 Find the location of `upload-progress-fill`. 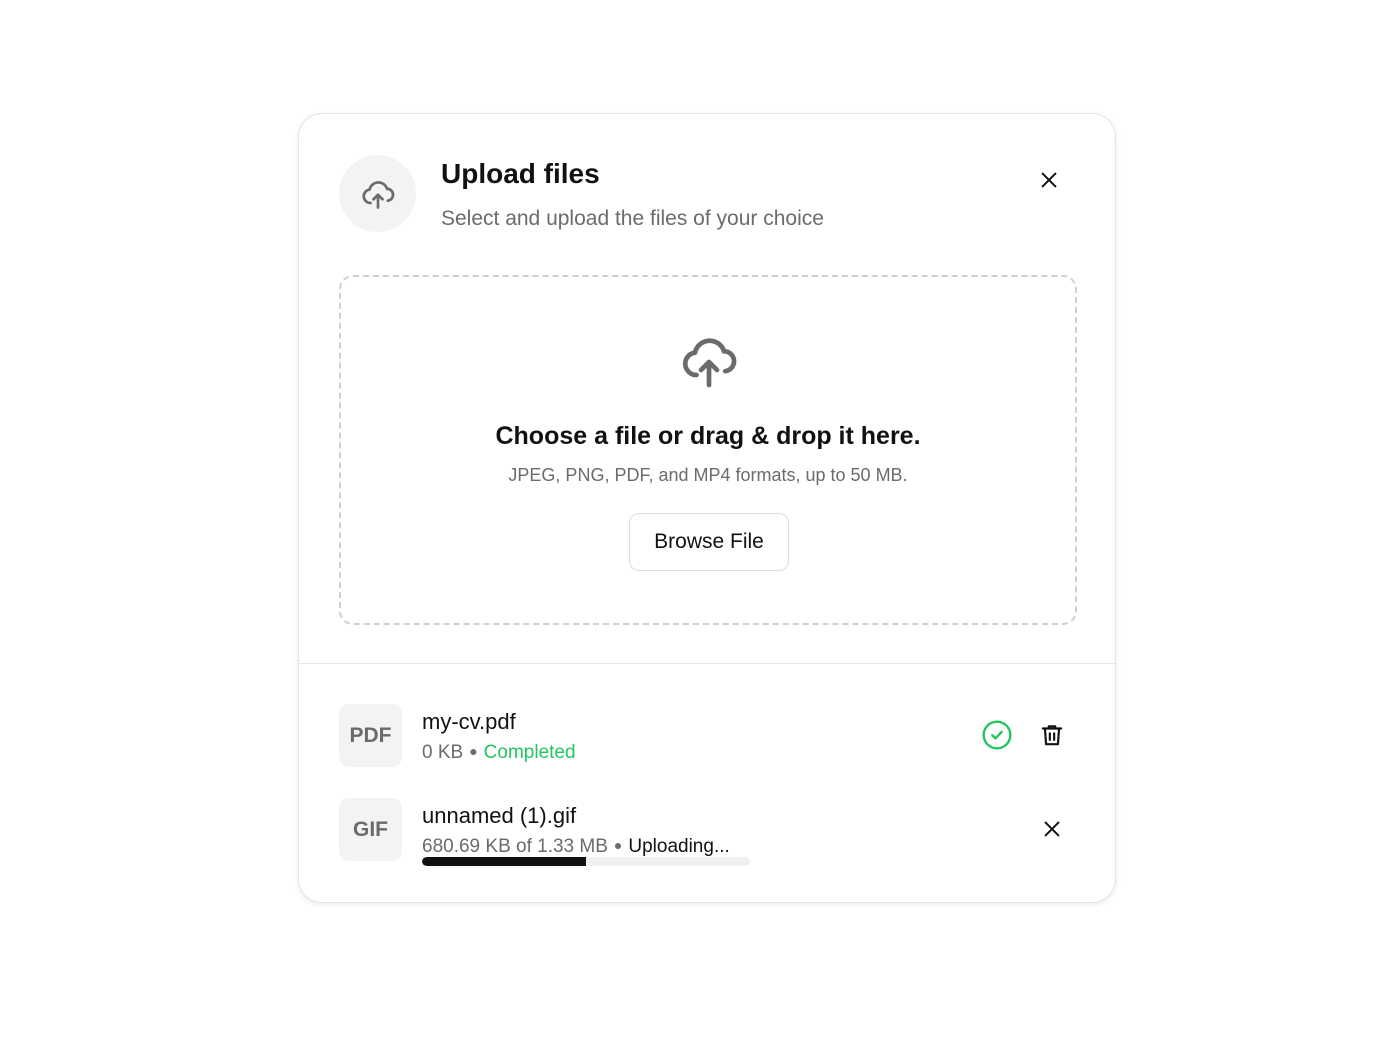

upload-progress-fill is located at coordinates (504, 861).